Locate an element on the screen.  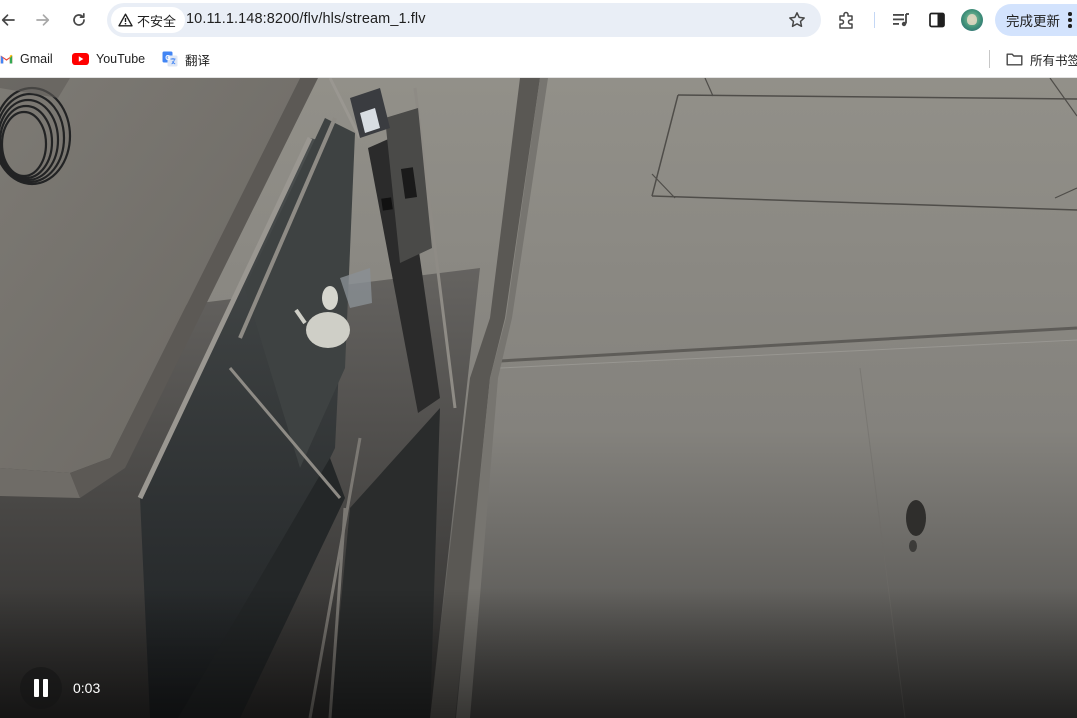
bookmark-gmail: Gmail is located at coordinates (26, 59).